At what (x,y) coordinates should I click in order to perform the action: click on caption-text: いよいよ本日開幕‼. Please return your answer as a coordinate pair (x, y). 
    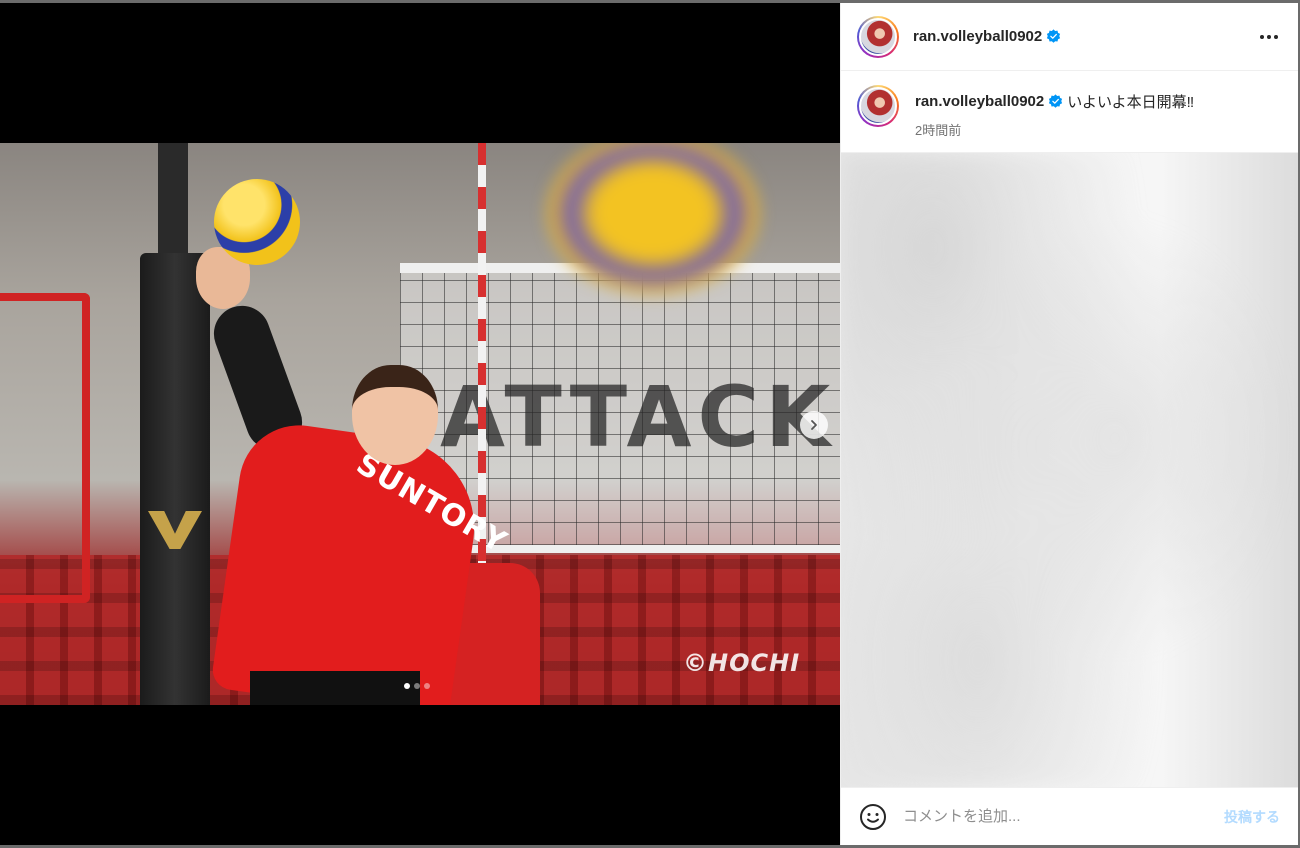
    Looking at the image, I should click on (1131, 102).